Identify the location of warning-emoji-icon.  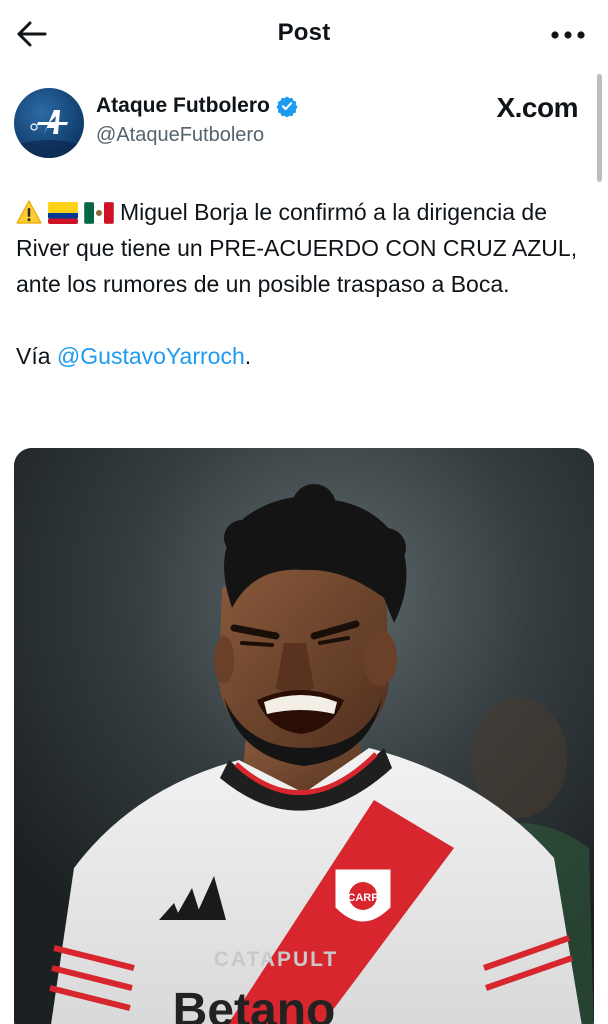
(29, 212).